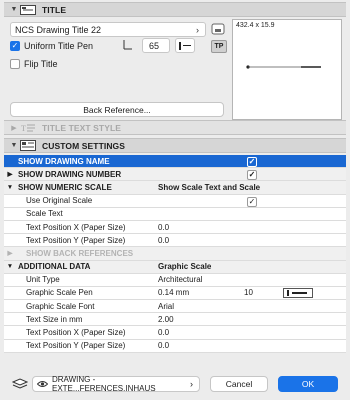 The image size is (350, 400). I want to click on row-show-back-references: ▶ SHOW BACK REFERENCES, so click(175, 254).